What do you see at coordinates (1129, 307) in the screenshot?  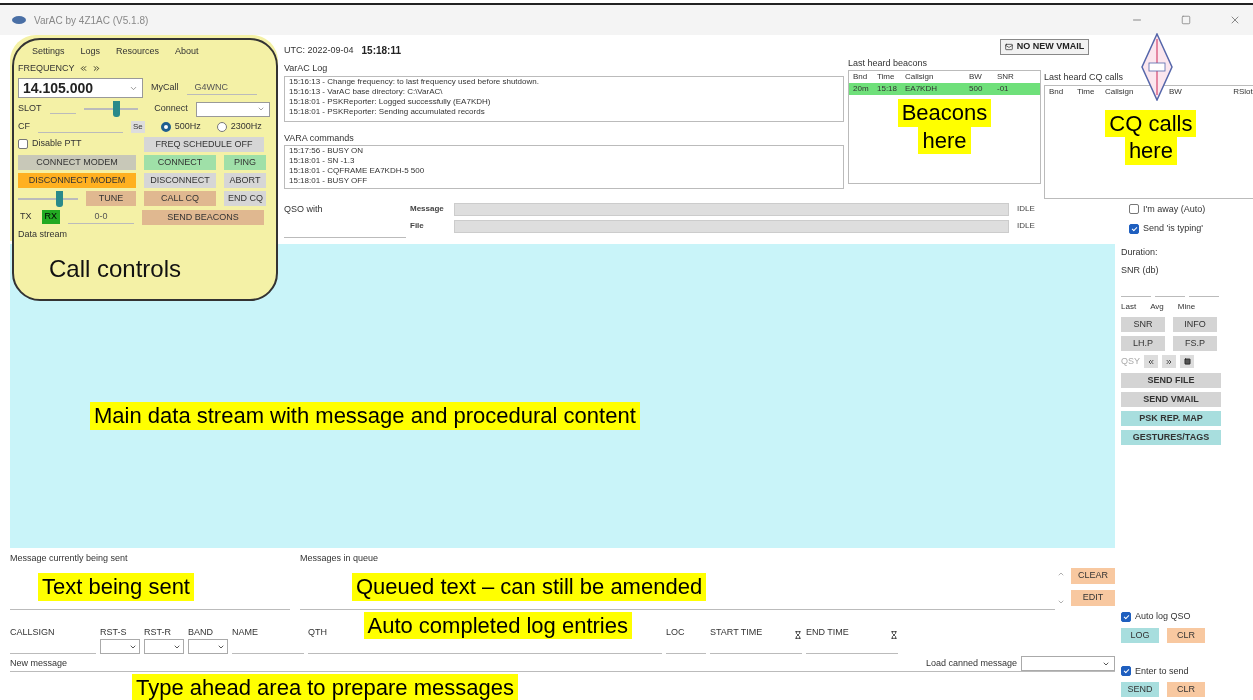 I see `column-header: Last` at bounding box center [1129, 307].